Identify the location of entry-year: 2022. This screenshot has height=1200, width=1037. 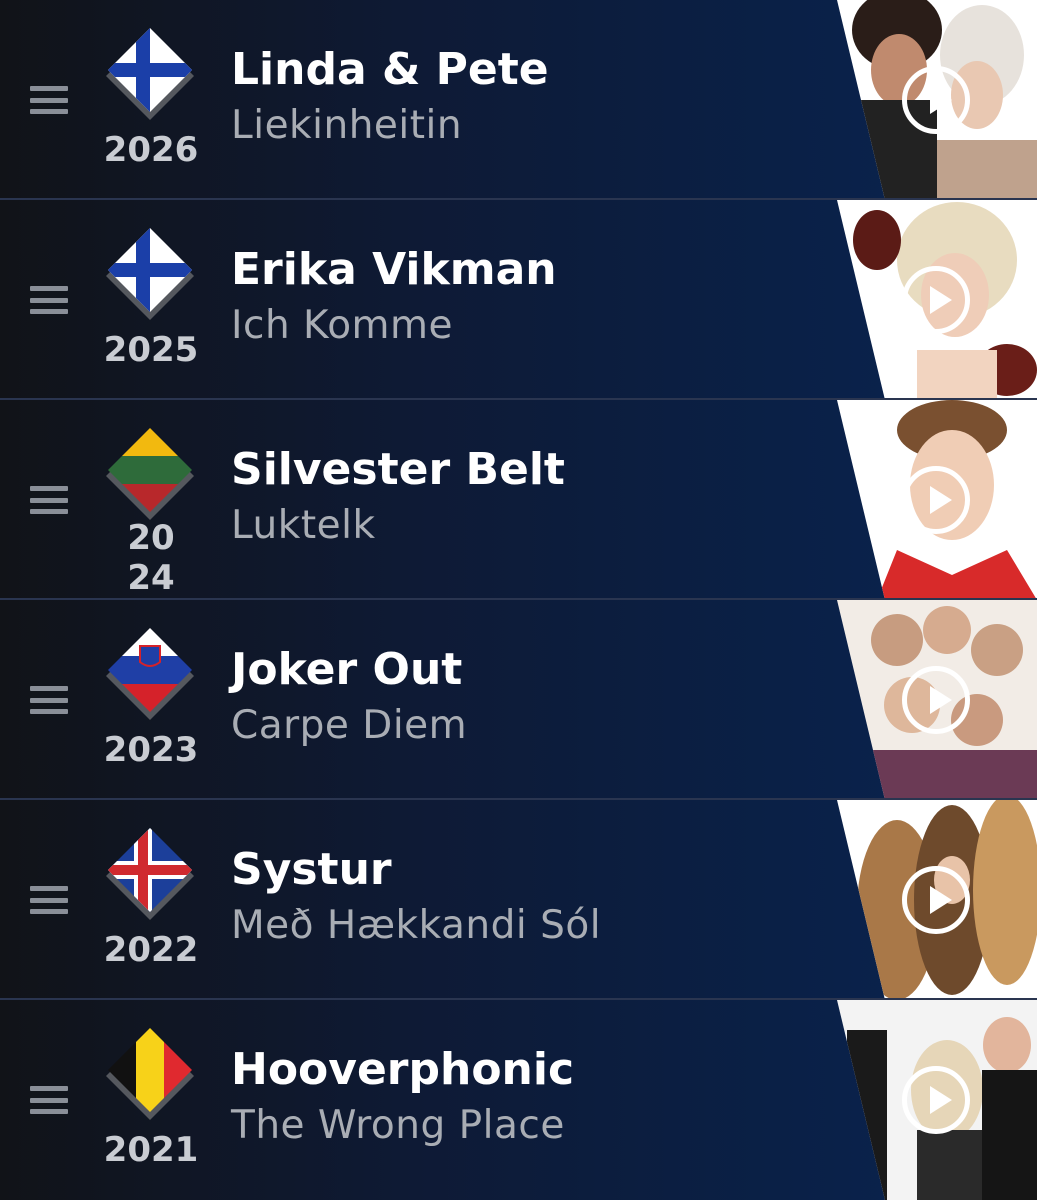
(151, 950).